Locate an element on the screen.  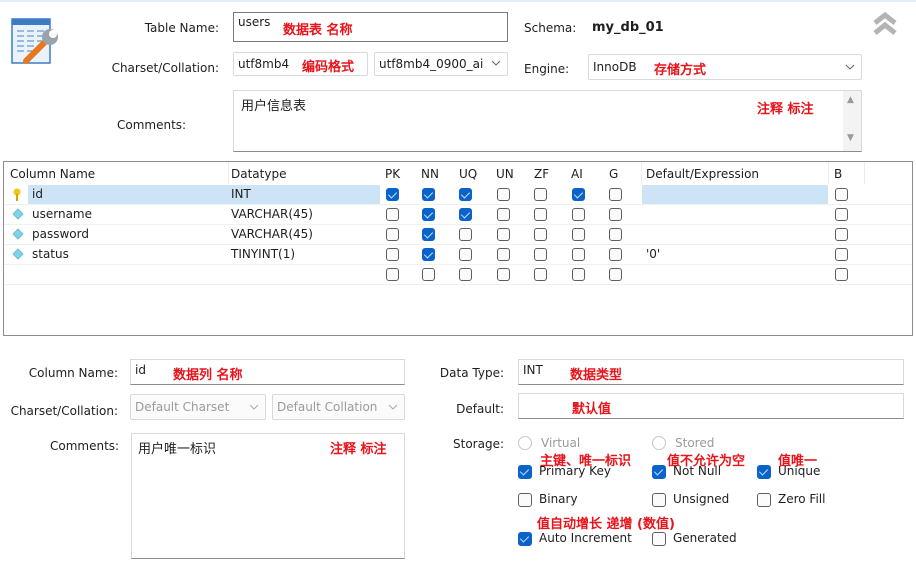
engine-value: InnoDB is located at coordinates (615, 67).